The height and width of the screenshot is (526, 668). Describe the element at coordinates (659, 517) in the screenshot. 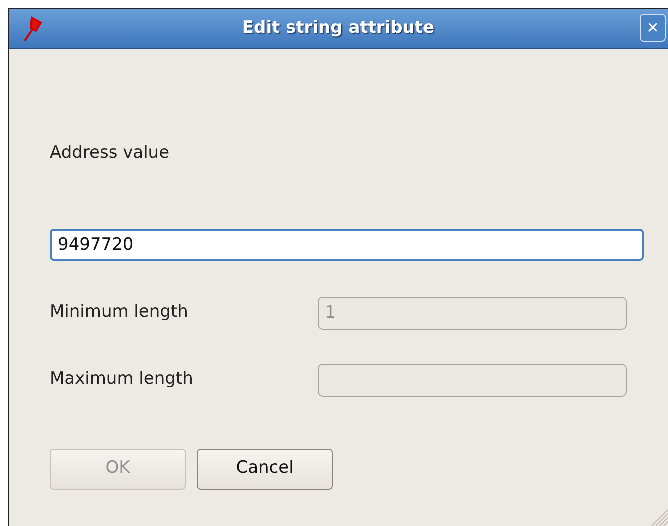

I see `resize-grip-icon` at that location.